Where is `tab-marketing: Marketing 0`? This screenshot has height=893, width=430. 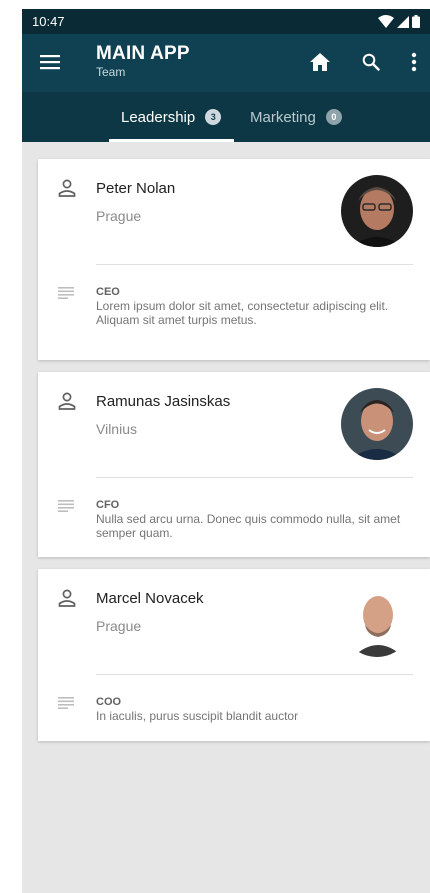
tab-marketing: Marketing 0 is located at coordinates (296, 117).